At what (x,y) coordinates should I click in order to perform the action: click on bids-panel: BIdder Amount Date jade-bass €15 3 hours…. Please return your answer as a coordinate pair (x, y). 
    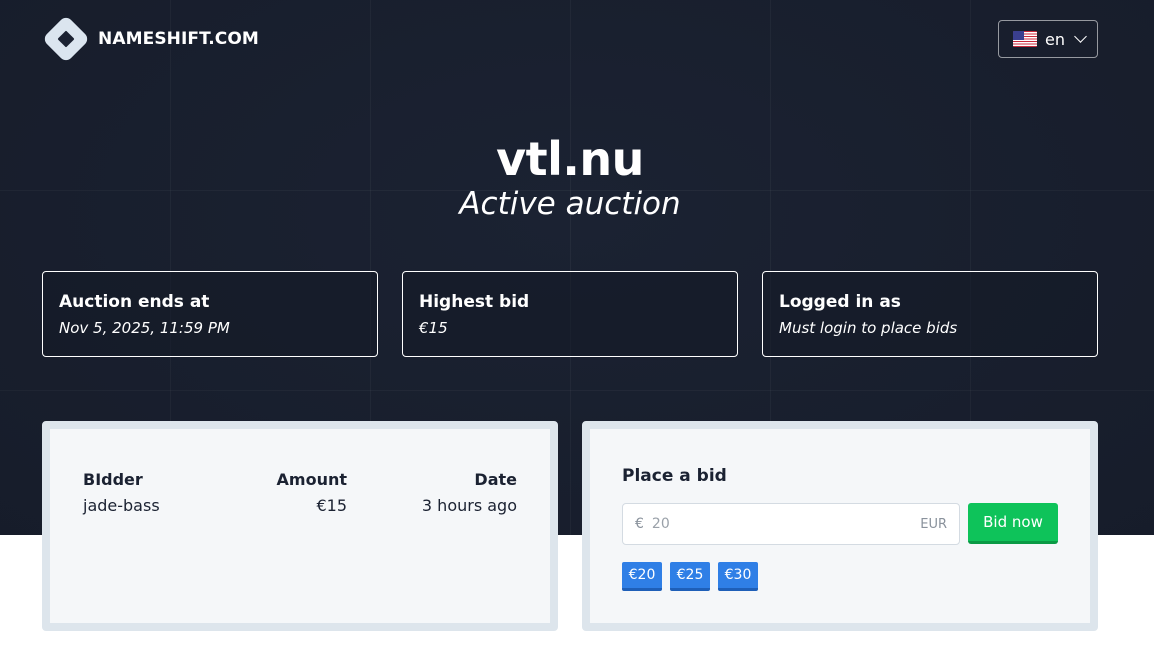
    Looking at the image, I should click on (300, 526).